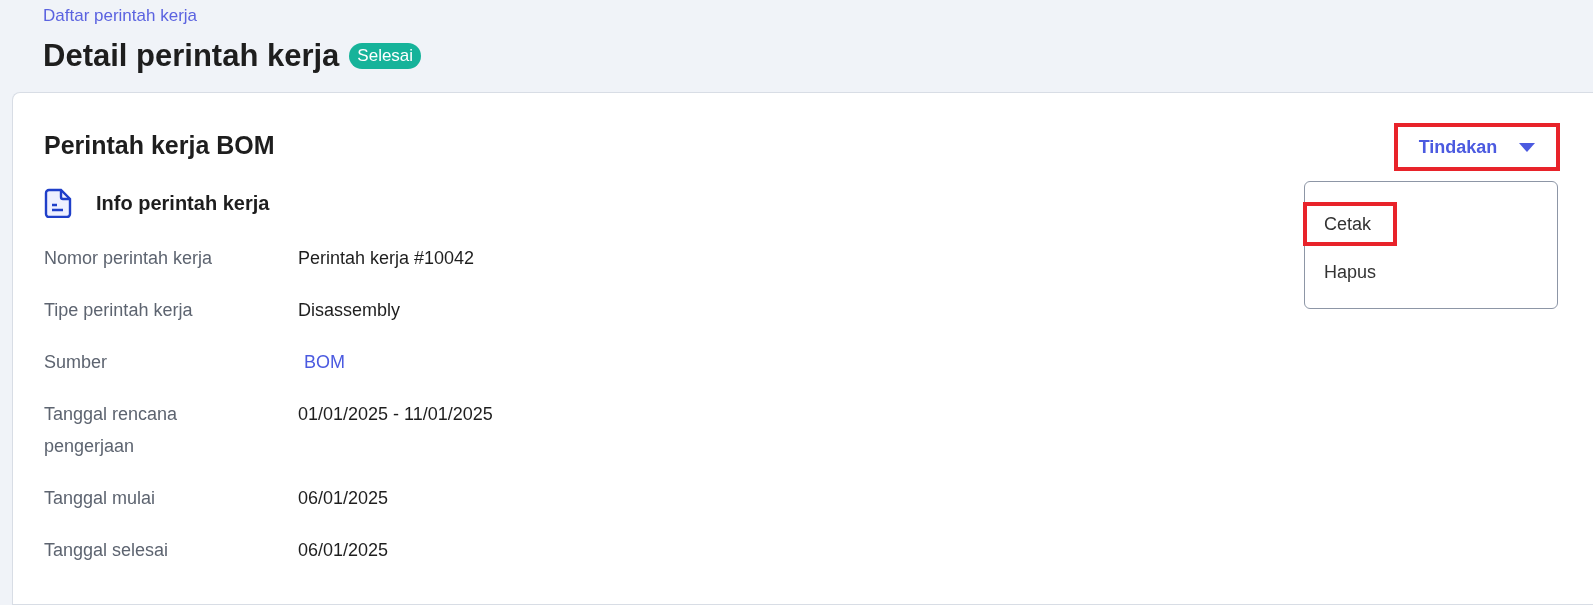  What do you see at coordinates (120, 16) in the screenshot?
I see `breadcrumb-link: Daftar perintah kerja` at bounding box center [120, 16].